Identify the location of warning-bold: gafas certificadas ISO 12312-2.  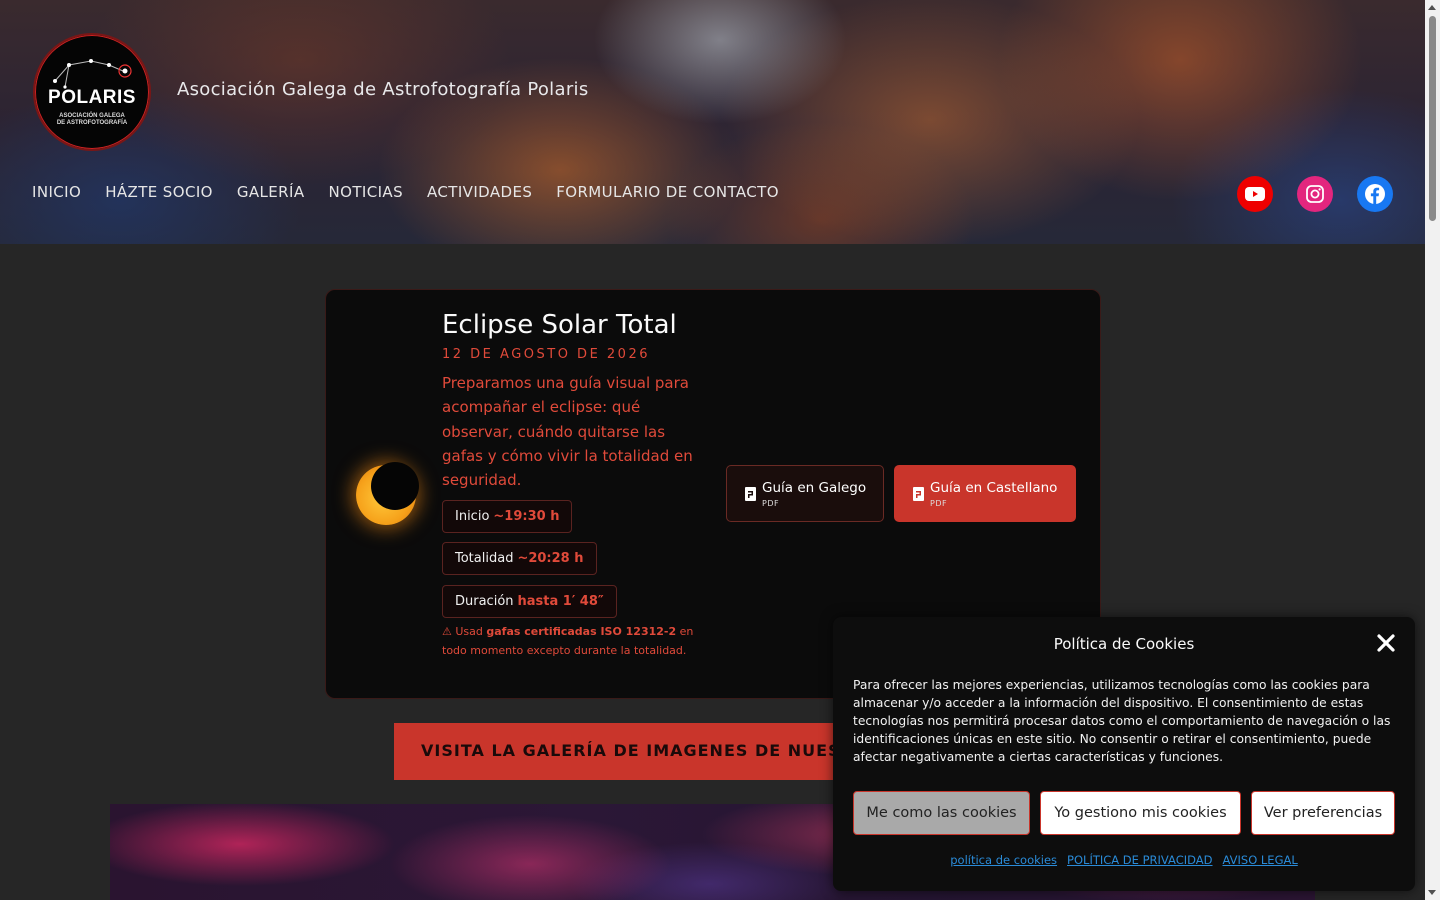
(581, 631).